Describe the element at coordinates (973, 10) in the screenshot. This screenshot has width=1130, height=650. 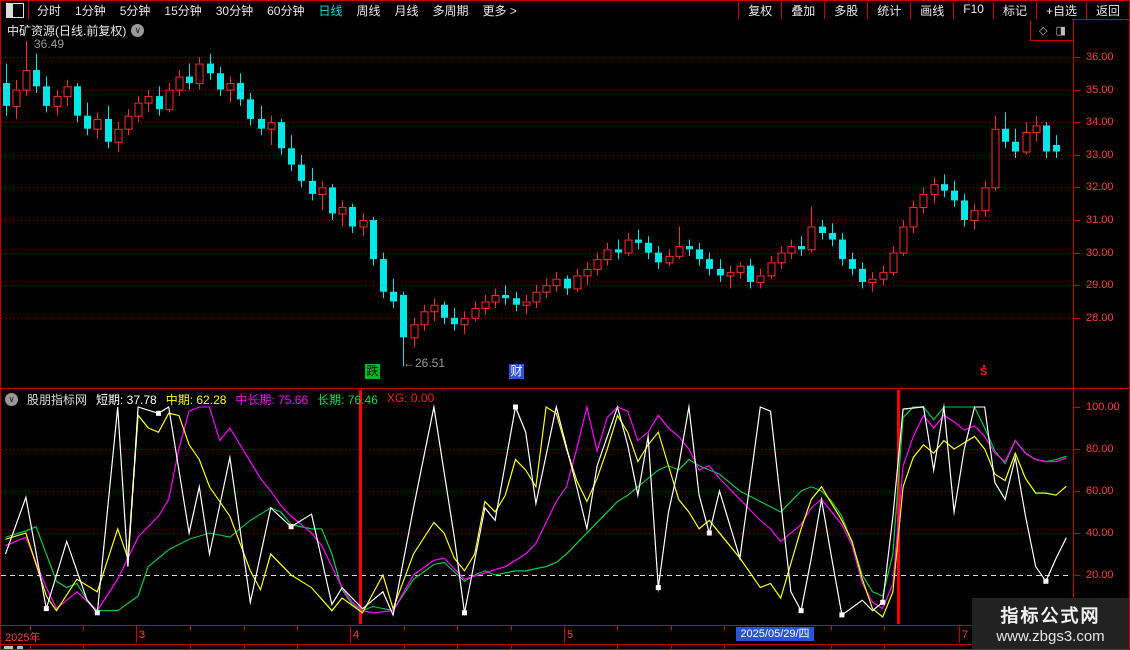
I see `action-button-5: F10` at that location.